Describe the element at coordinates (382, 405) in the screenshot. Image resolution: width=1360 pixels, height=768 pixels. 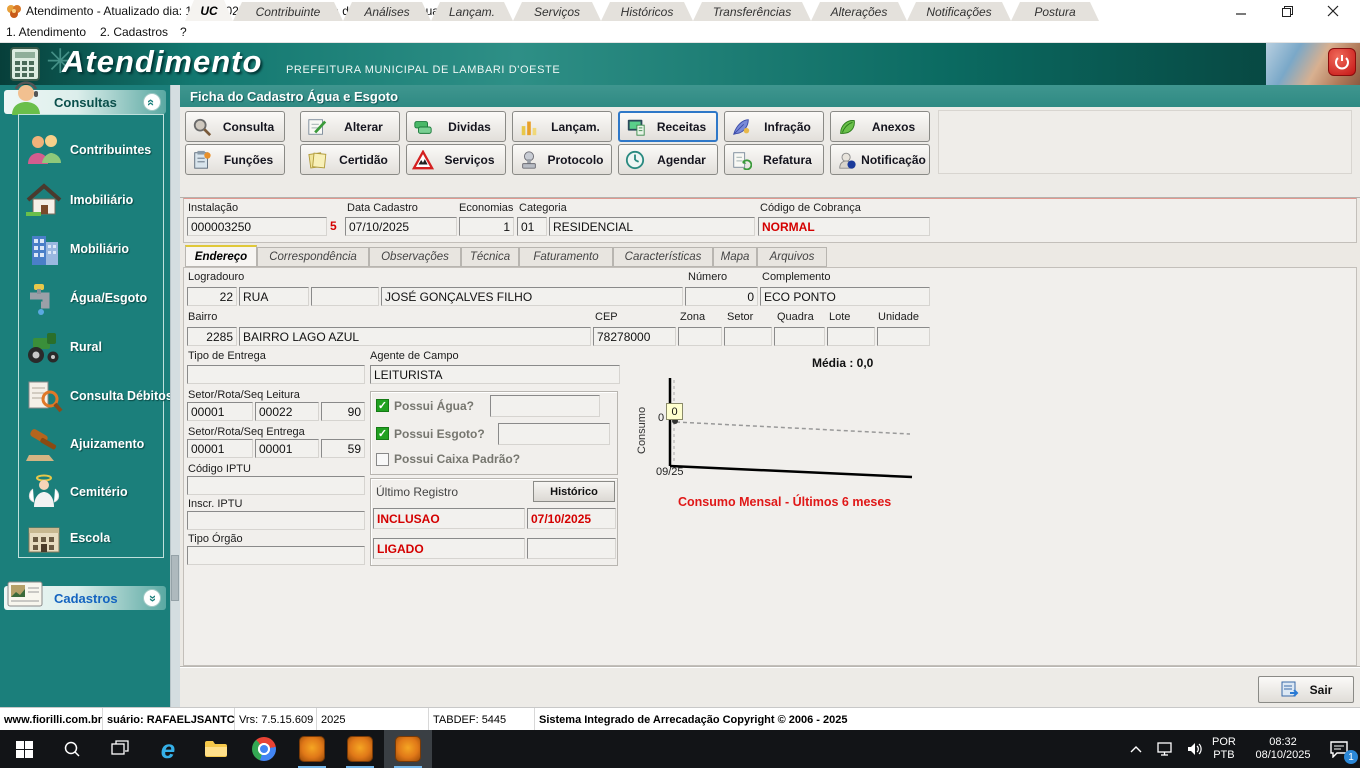
I see `possui-agua-checkbox: ✓` at that location.